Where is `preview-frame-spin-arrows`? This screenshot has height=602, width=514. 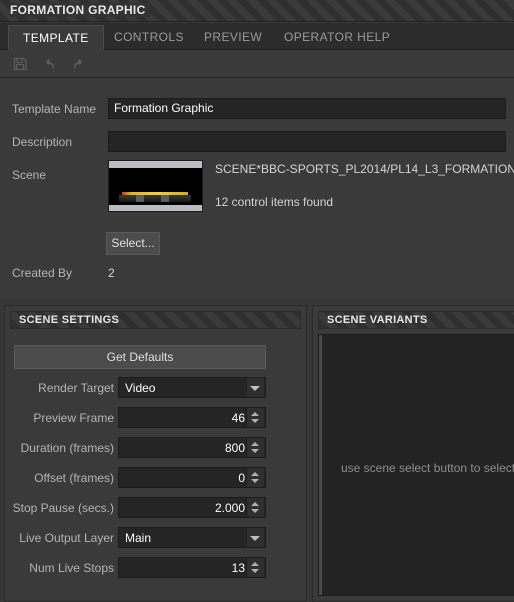 preview-frame-spin-arrows is located at coordinates (255, 417).